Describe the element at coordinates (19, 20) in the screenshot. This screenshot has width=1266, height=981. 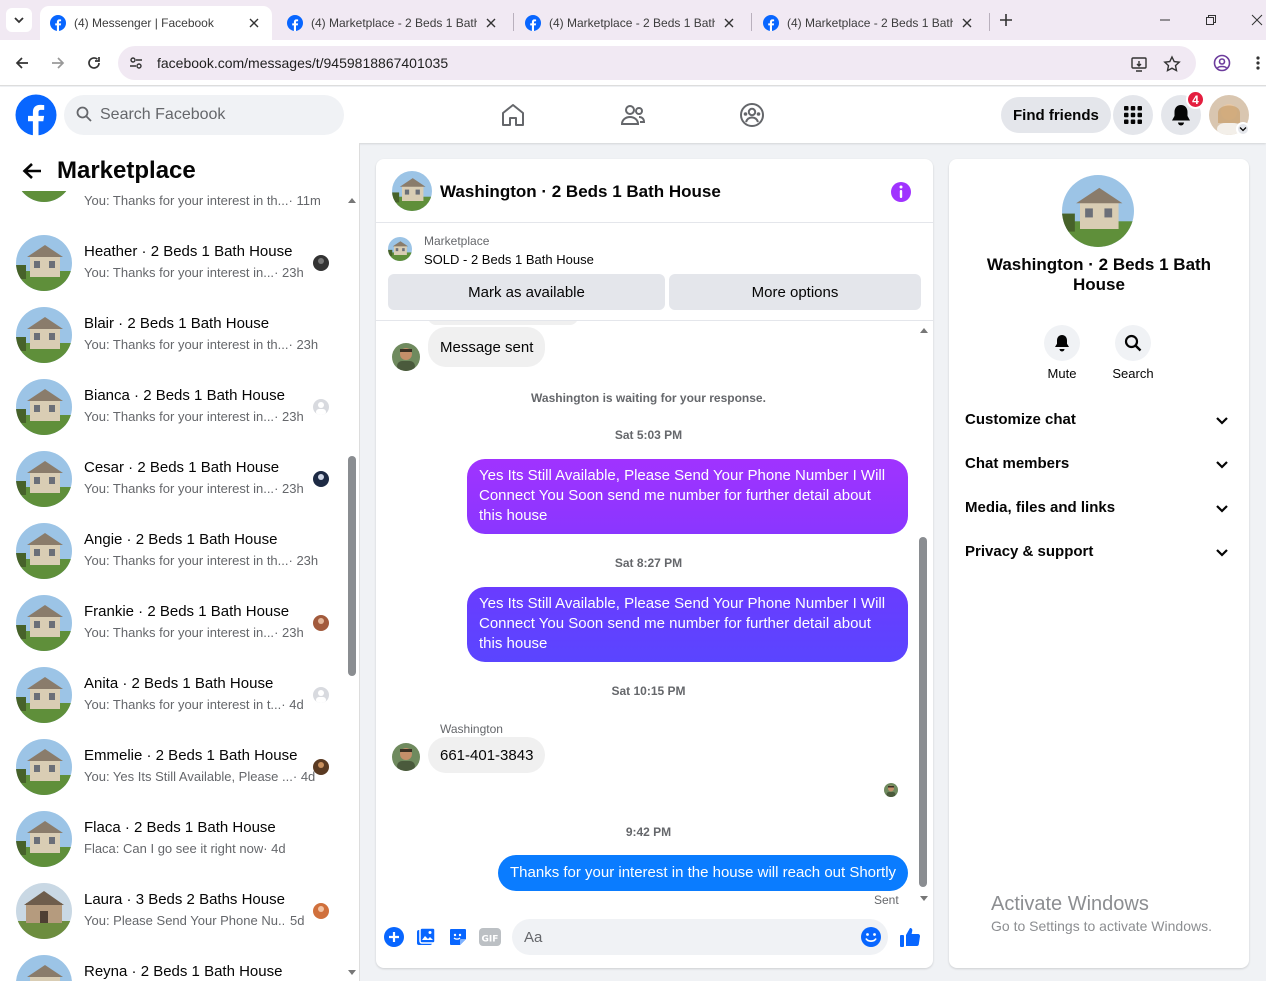
I see `tab-search-button` at that location.